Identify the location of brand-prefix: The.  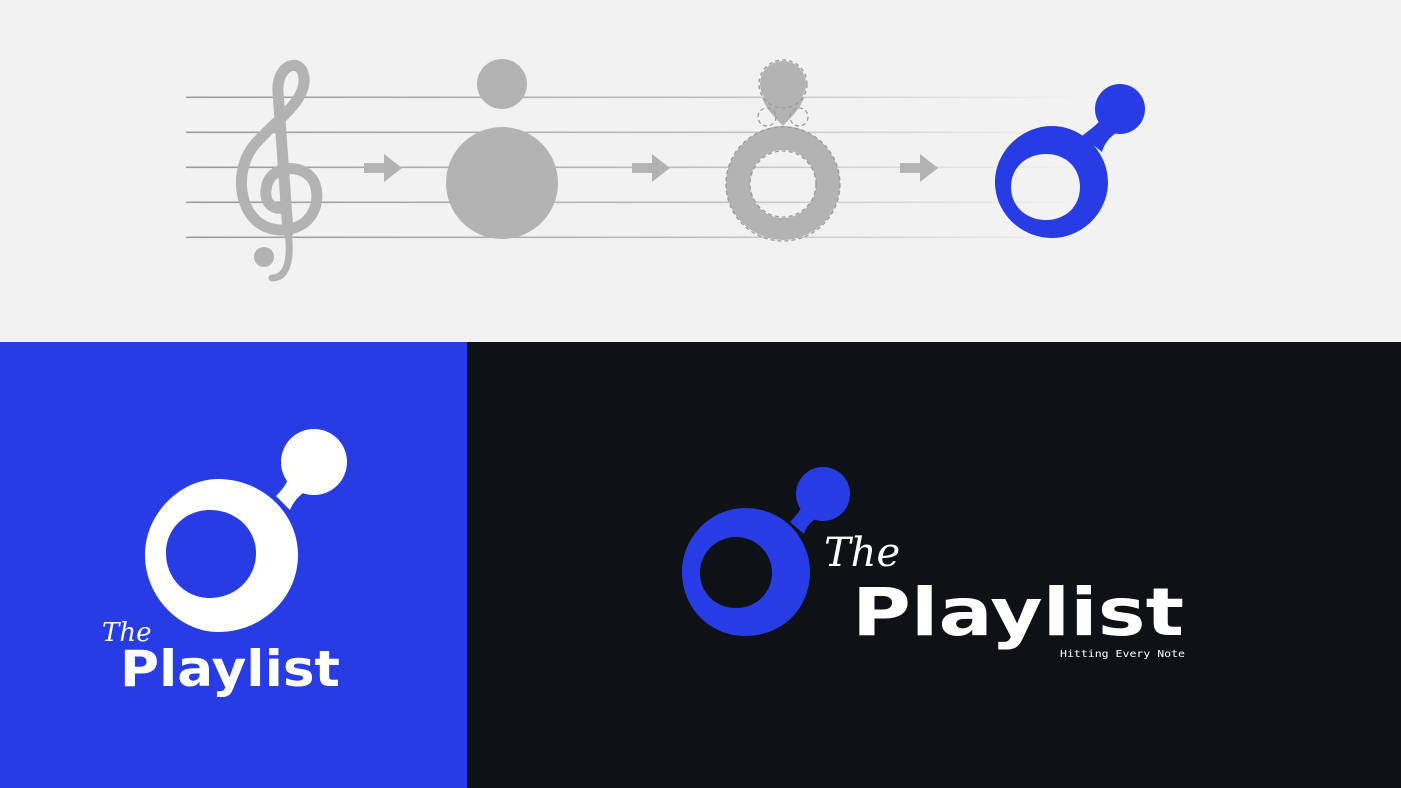
(862, 553).